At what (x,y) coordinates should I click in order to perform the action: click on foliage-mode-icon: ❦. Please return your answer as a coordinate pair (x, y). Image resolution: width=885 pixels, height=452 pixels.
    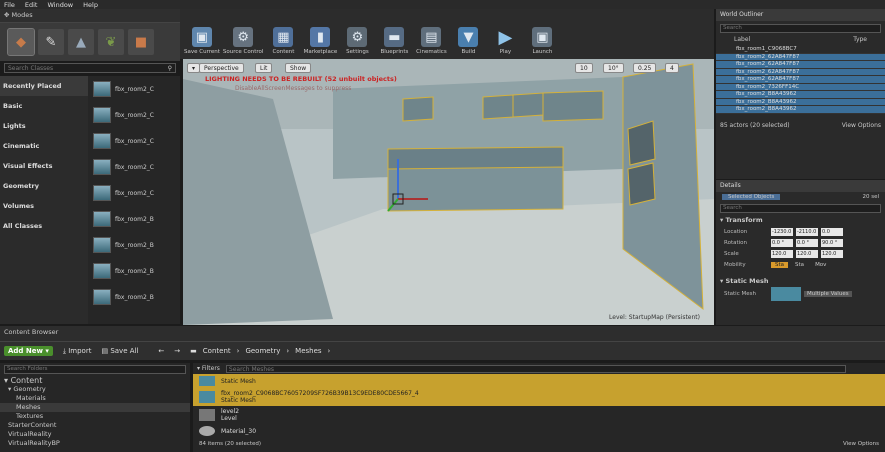
    Looking at the image, I should click on (111, 42).